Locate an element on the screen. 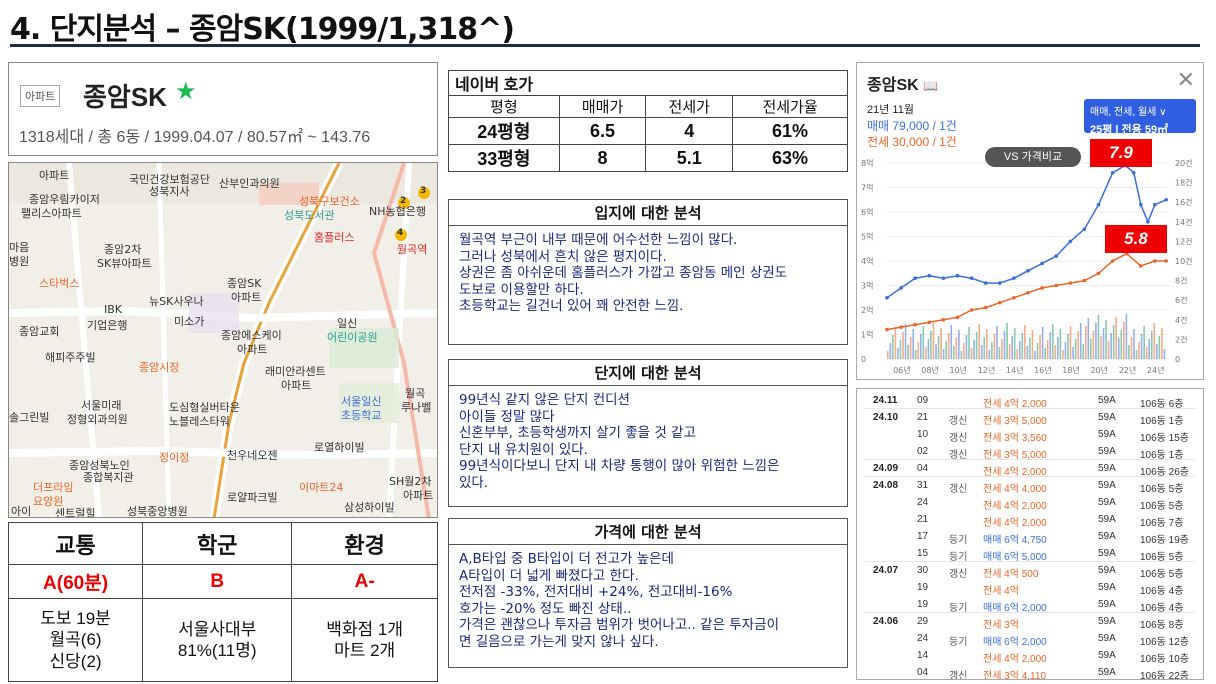  transaction-row: 14 전세 4억 2,000 59A 106동 10층 is located at coordinates (1030, 656).